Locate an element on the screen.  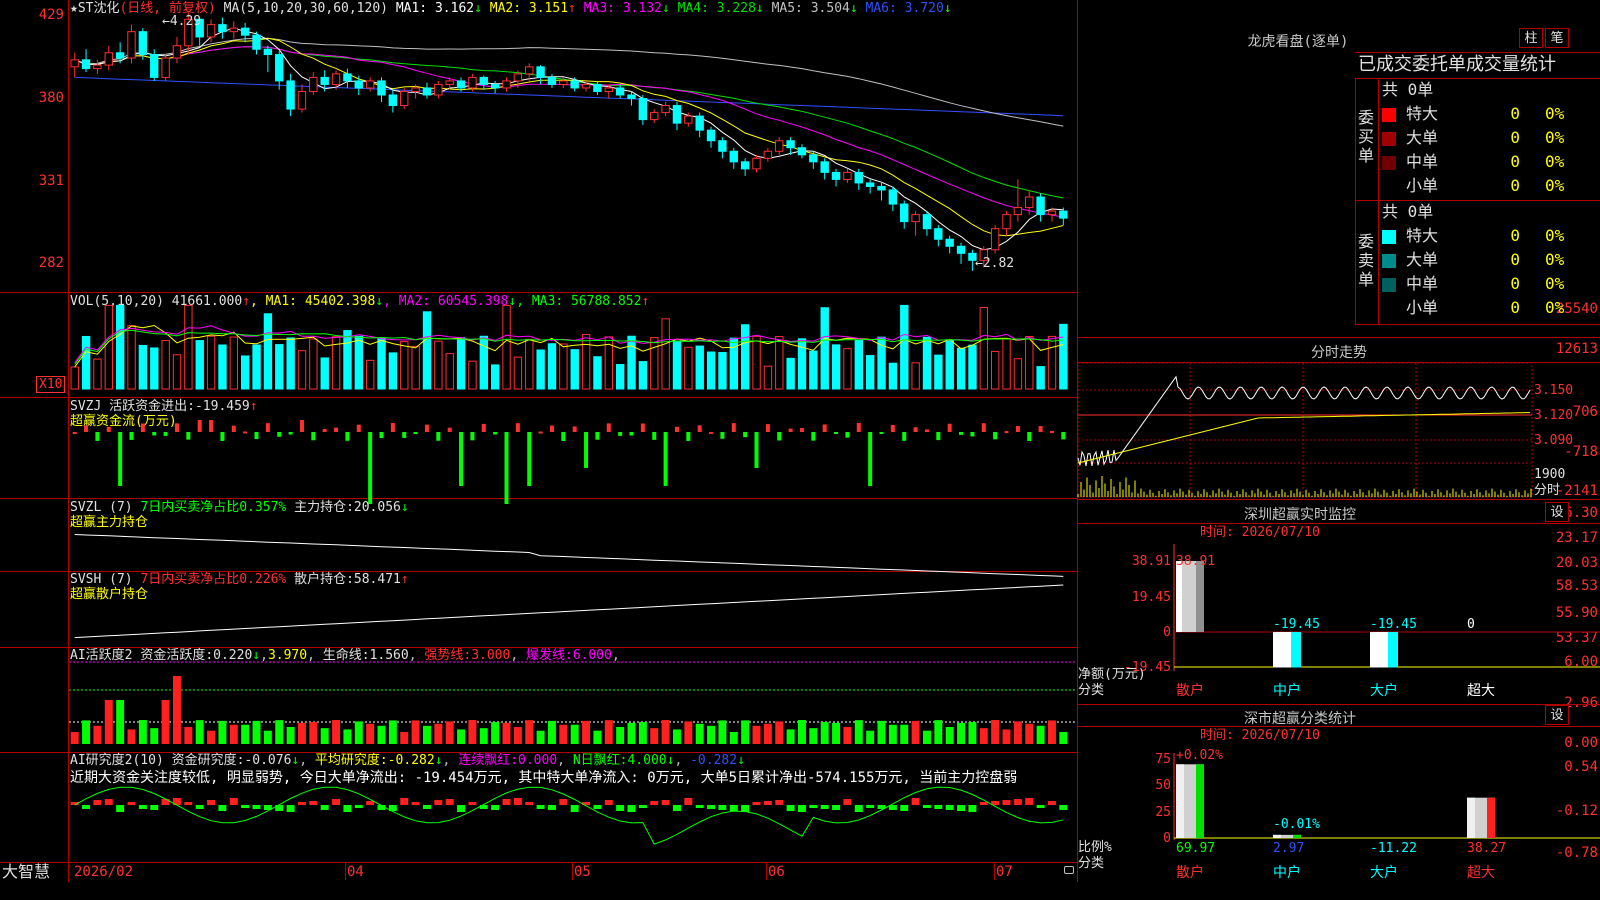
sz-monitor-title: 深圳超赢实时监控 is located at coordinates (1300, 515).